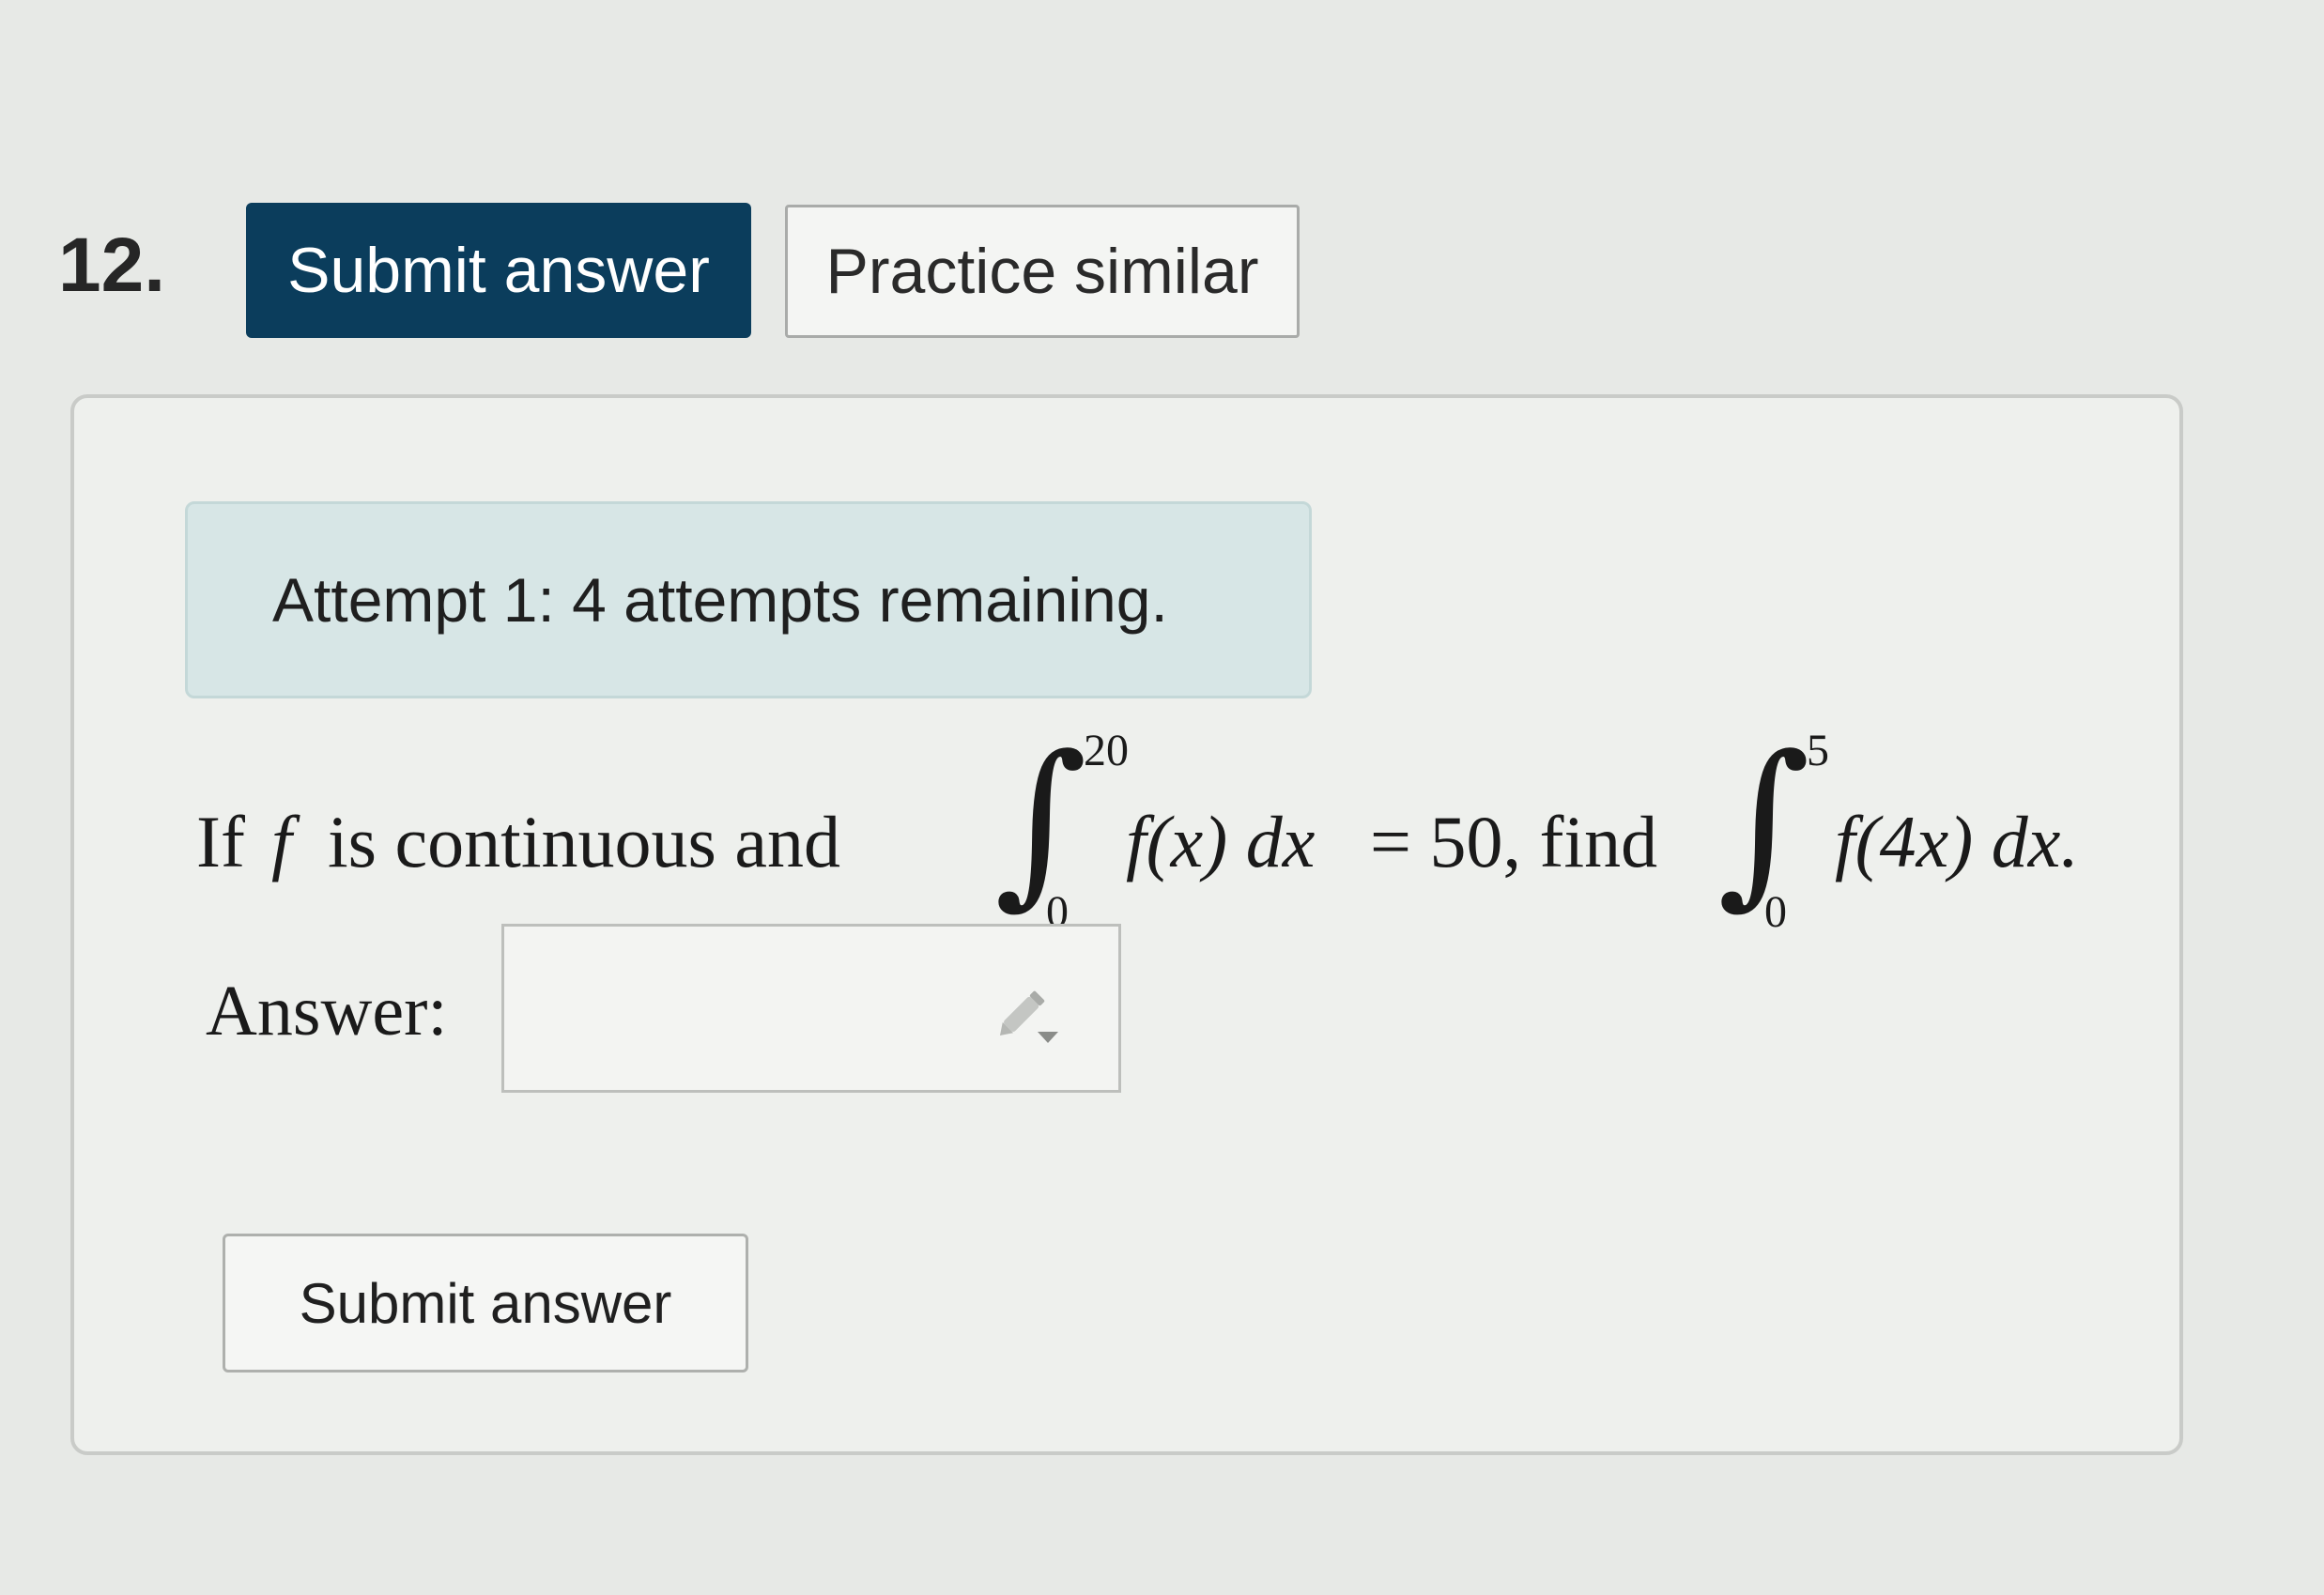 Image resolution: width=2324 pixels, height=1595 pixels. I want to click on integral-2-integrand: f(4x) dx., so click(1957, 841).